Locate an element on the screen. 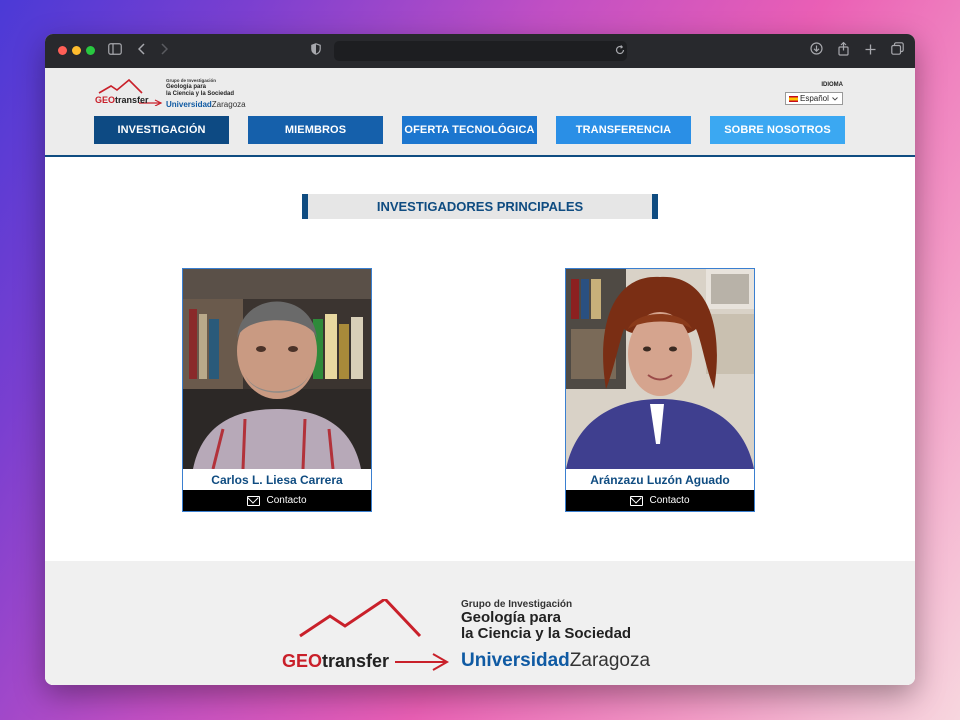  forward-icon is located at coordinates (164, 51).